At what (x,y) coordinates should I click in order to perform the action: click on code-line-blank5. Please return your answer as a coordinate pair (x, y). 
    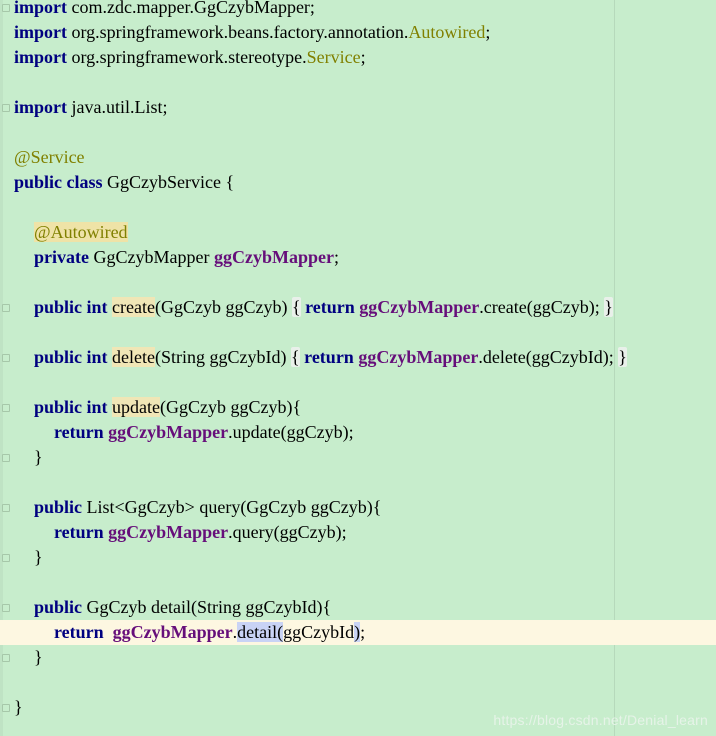
    Looking at the image, I should click on (358, 332).